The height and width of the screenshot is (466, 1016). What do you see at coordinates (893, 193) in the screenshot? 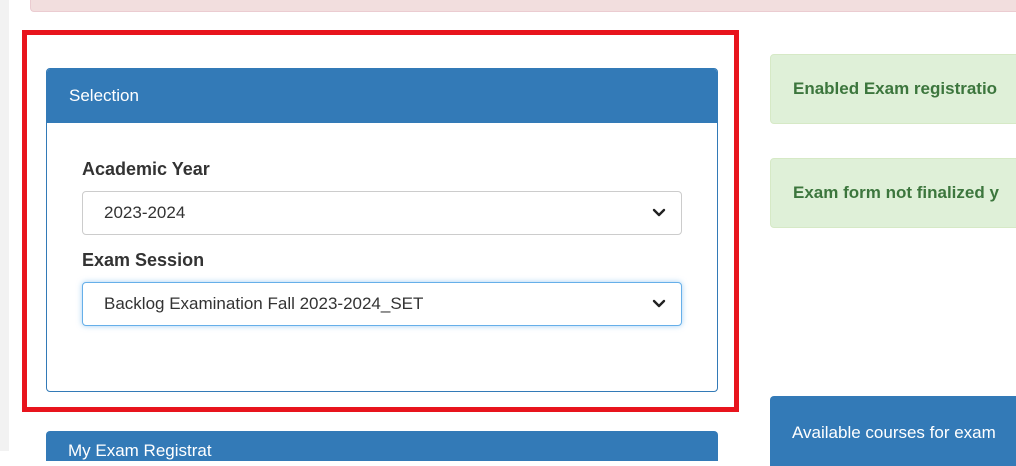
I see `exam-form-alert: Exam form not finalized y` at bounding box center [893, 193].